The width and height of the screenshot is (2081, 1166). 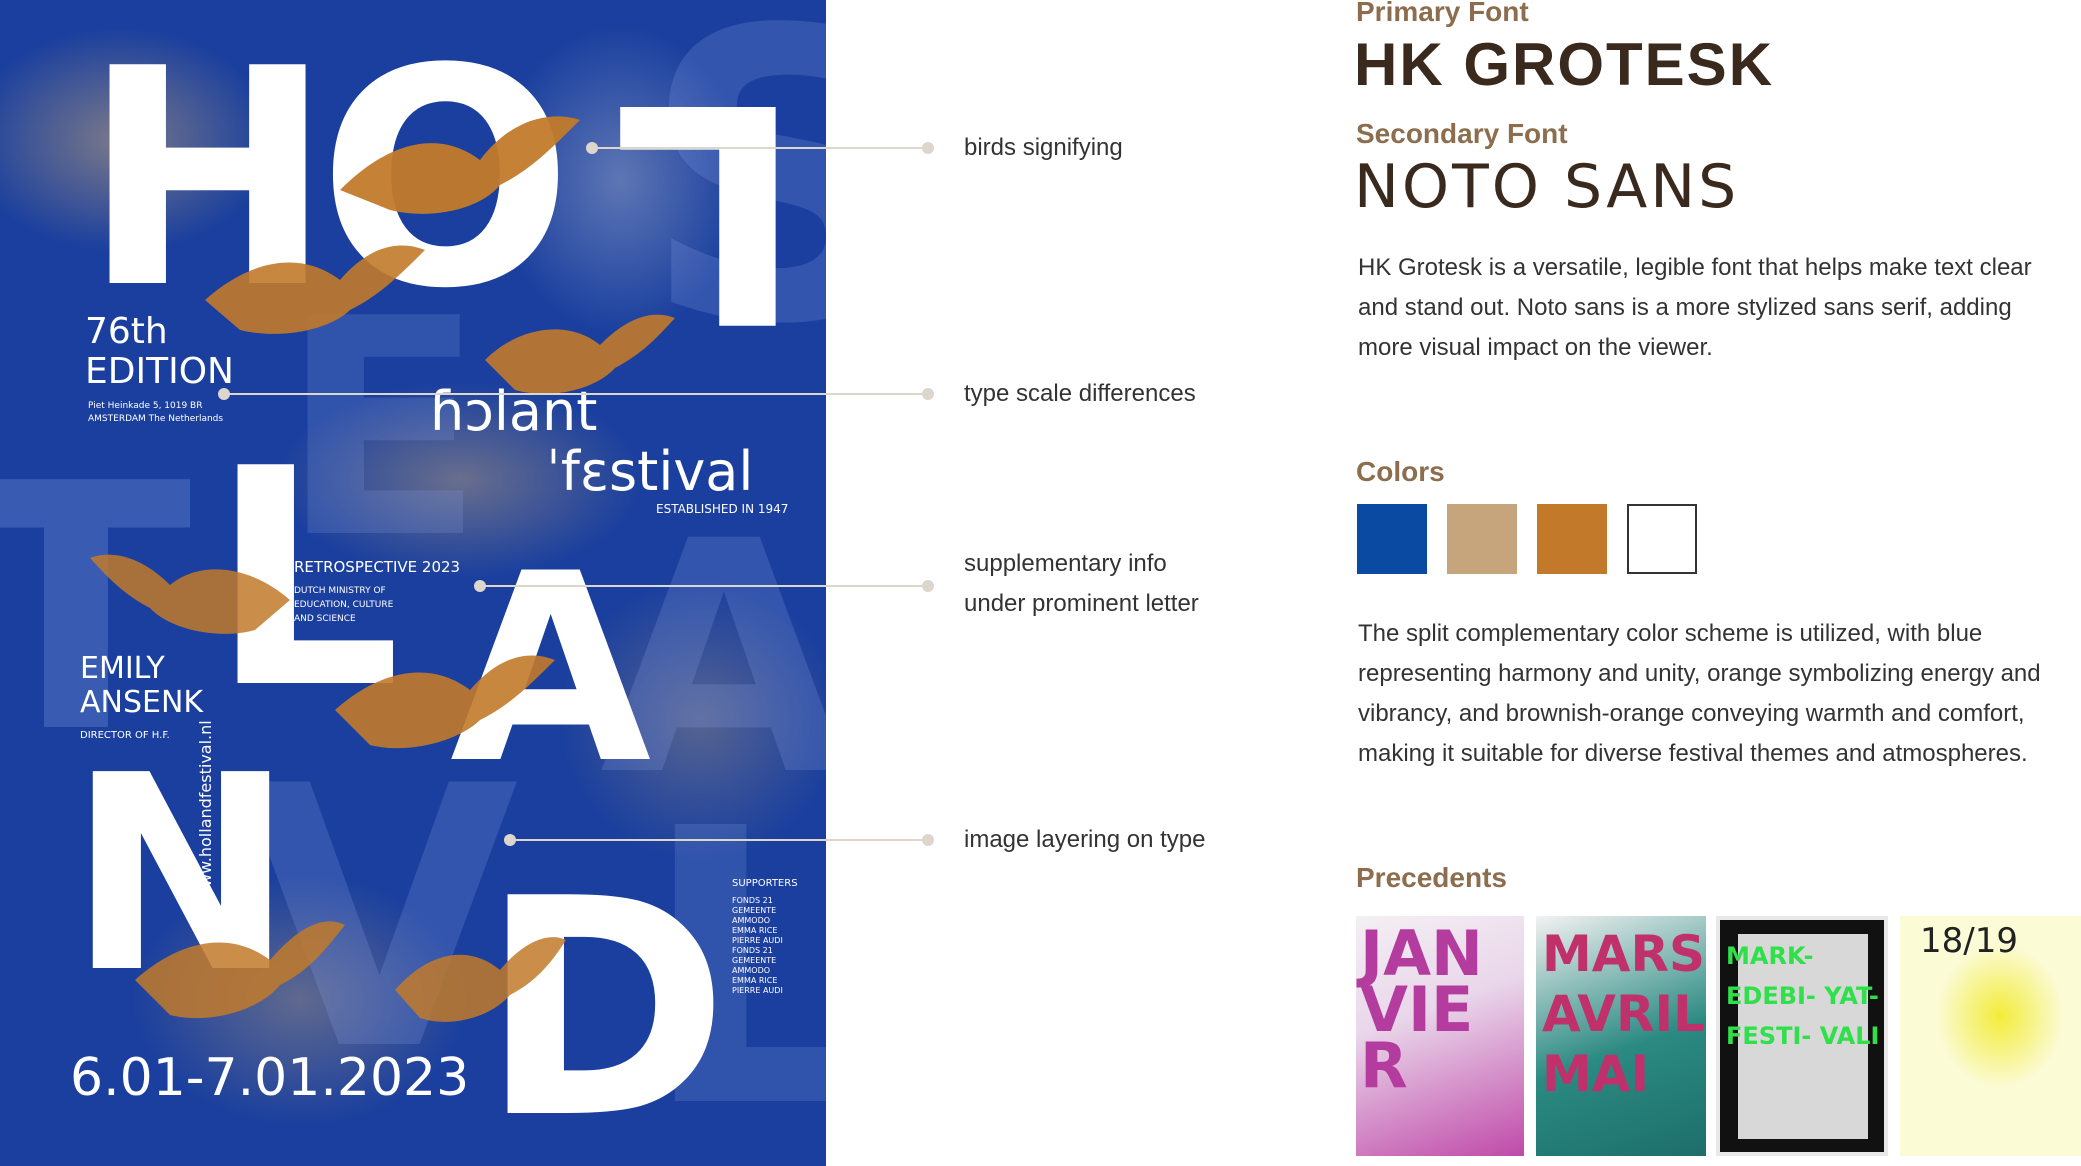 I want to click on callout-birds: birds signifying, so click(x=1043, y=147).